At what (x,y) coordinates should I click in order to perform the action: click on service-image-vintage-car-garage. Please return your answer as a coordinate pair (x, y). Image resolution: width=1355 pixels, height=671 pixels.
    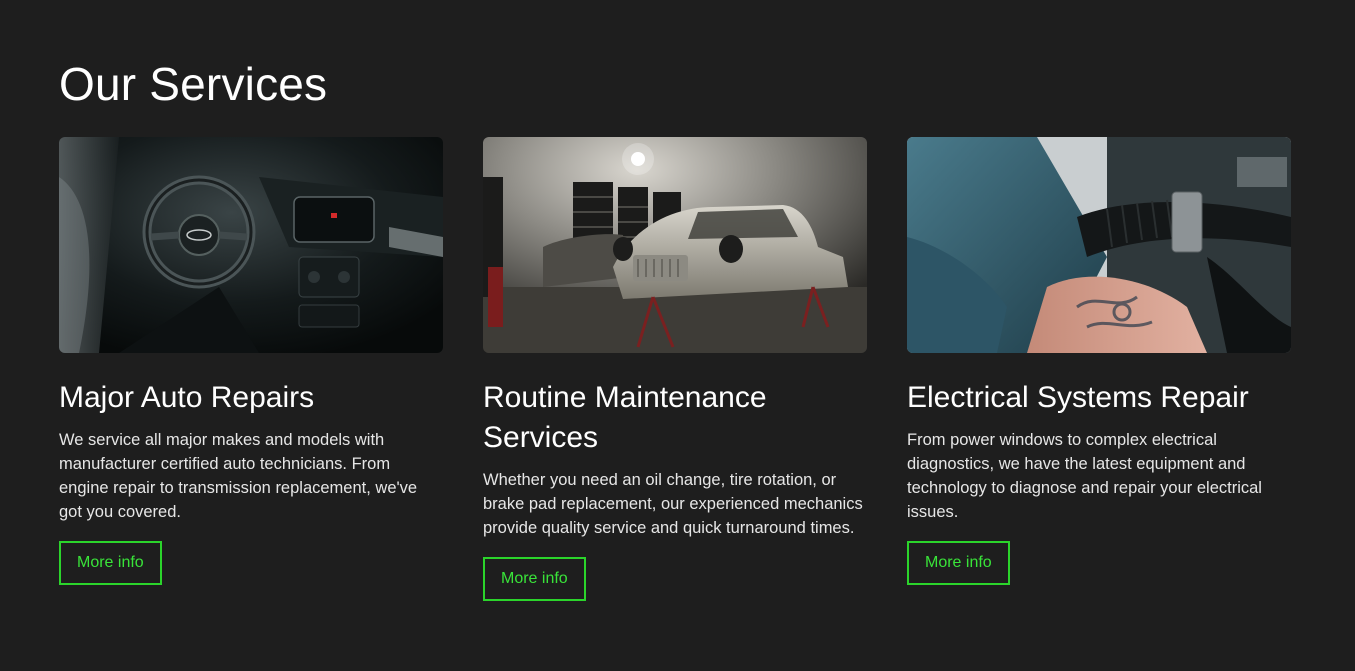
    Looking at the image, I should click on (675, 245).